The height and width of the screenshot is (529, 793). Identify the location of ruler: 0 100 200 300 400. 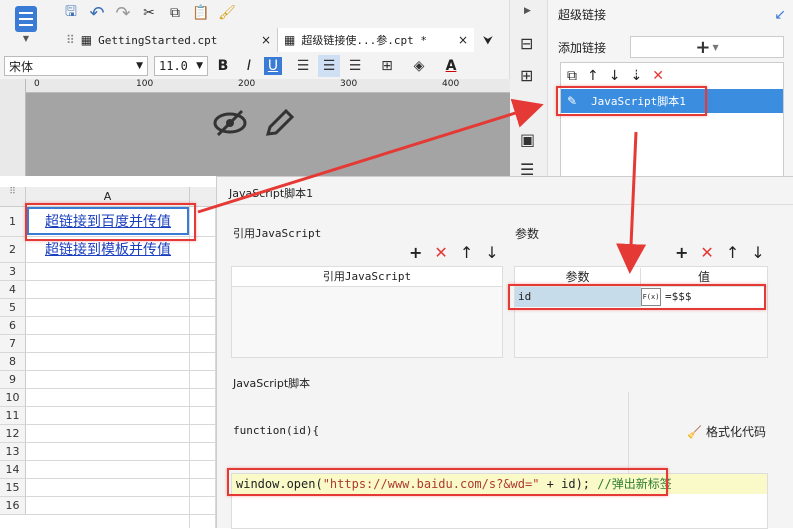
(268, 86).